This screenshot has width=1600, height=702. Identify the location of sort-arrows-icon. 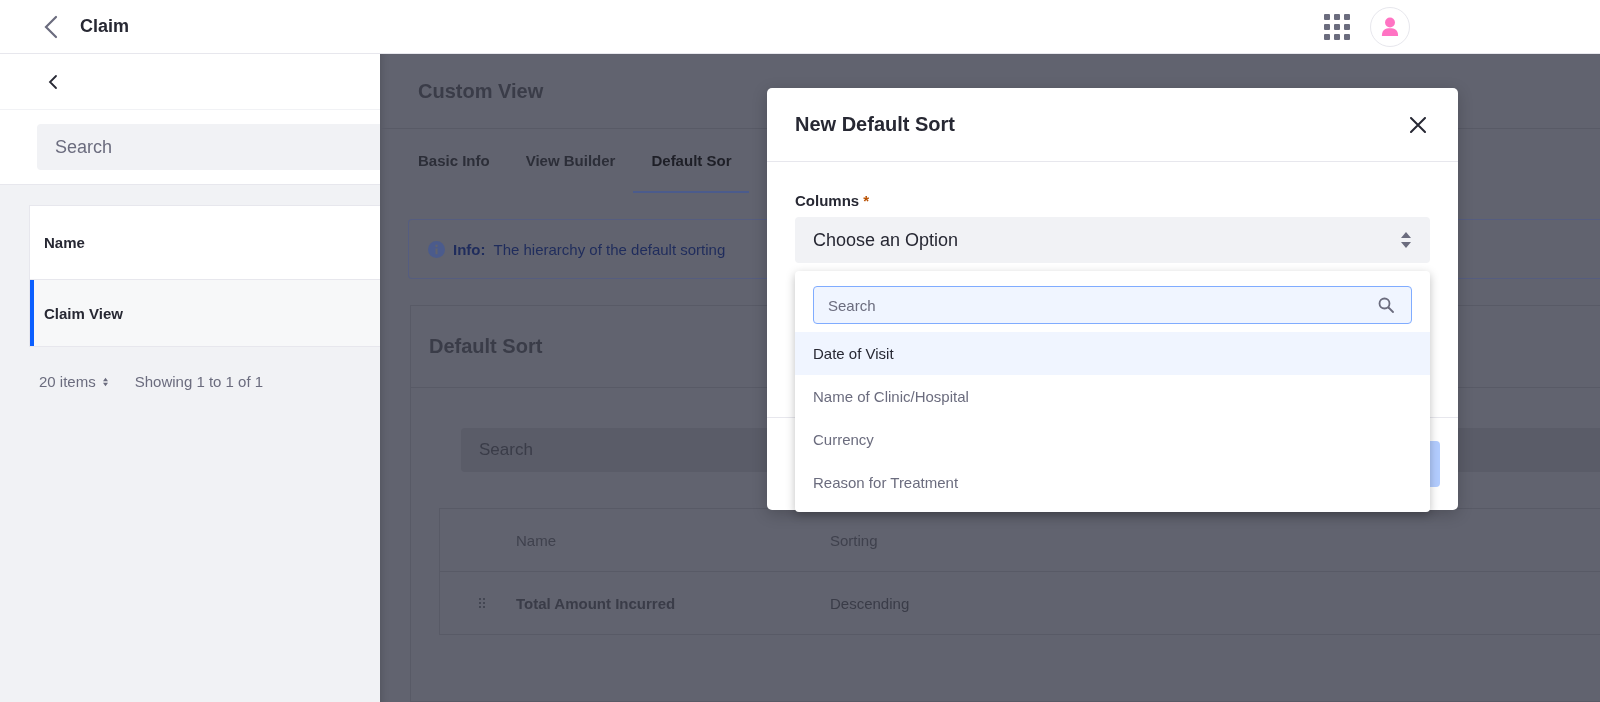
(105, 381).